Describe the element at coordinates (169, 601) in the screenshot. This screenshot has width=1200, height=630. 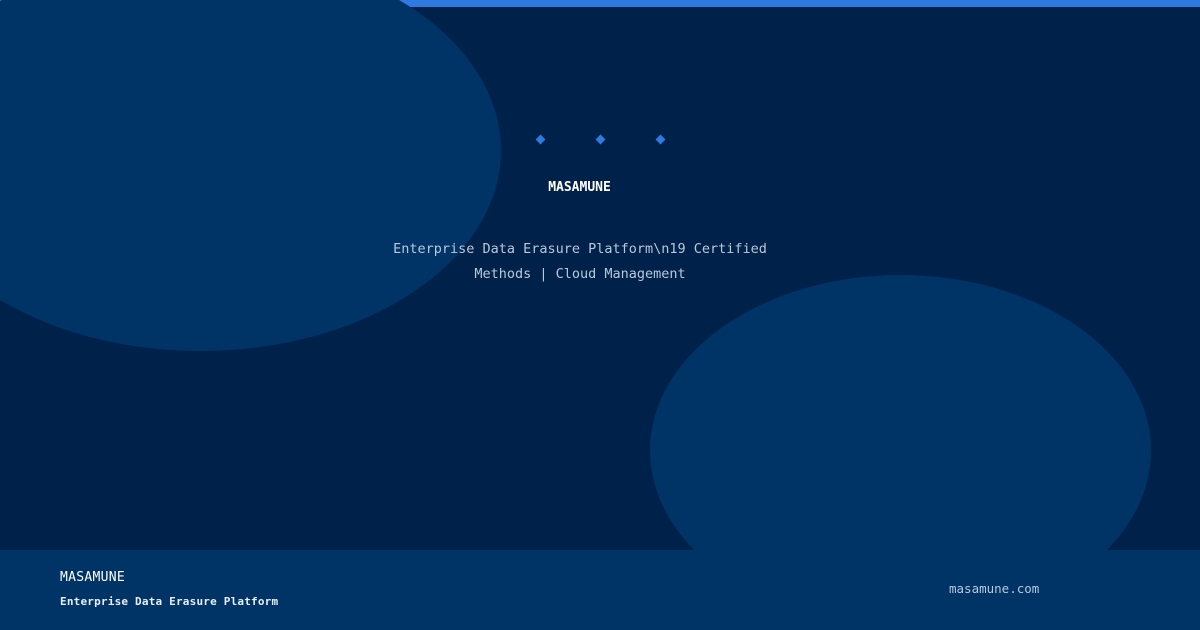
I see `footer-tagline: Enterprise Data Erasure Platform` at that location.